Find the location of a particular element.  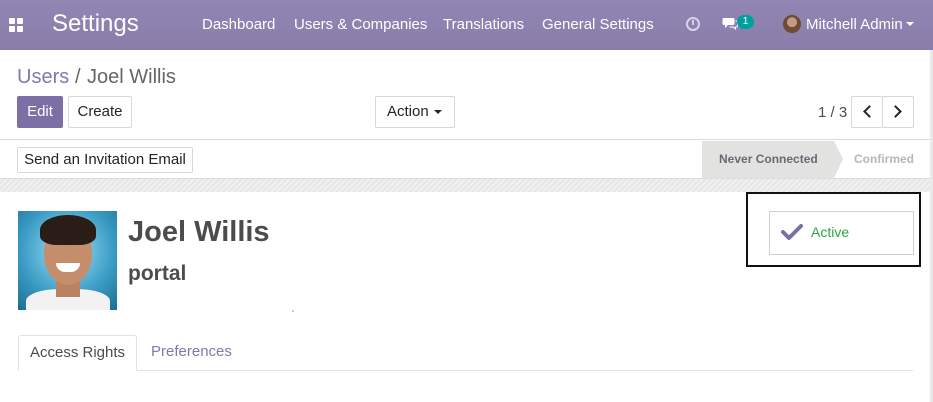

check-icon is located at coordinates (792, 232).